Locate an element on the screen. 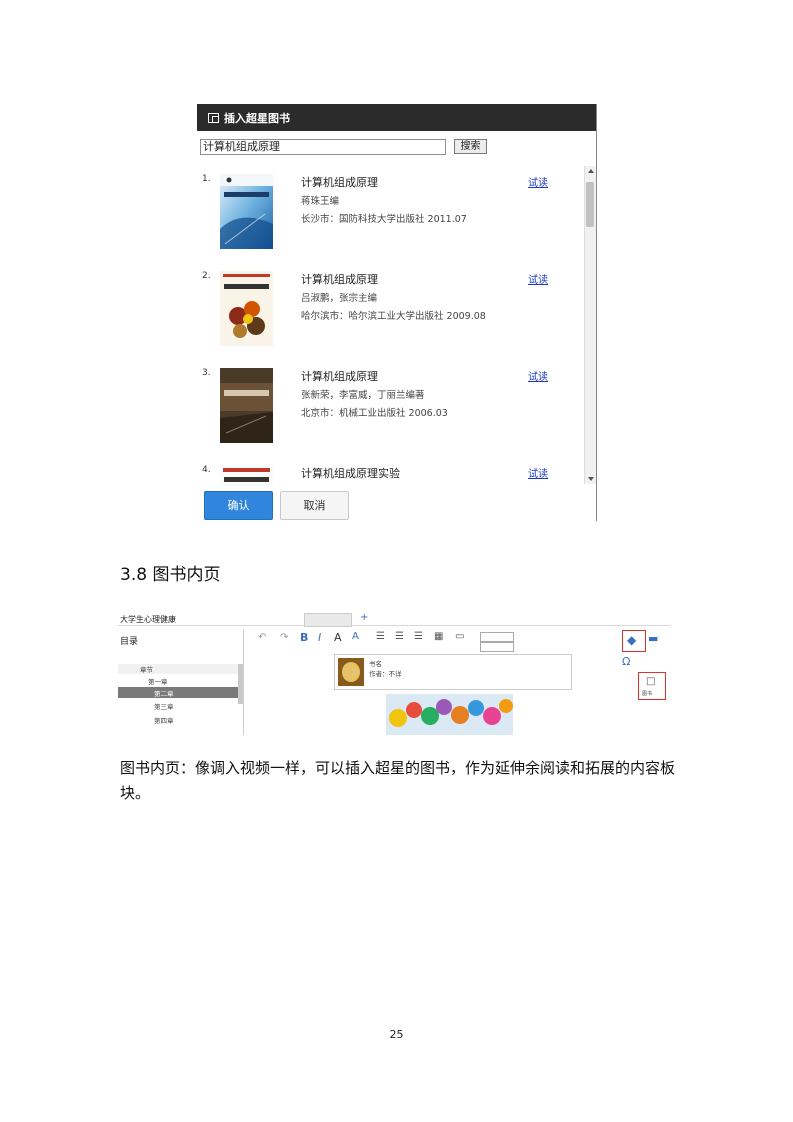  book-card: 书名 作者：不详 is located at coordinates (453, 672).